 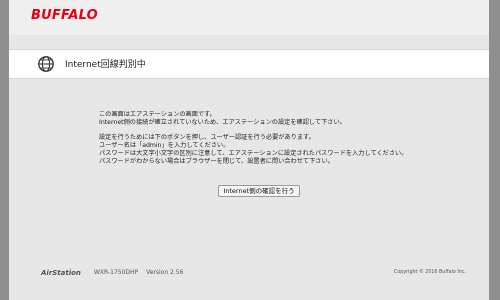 I want to click on top-header: BUFFALO, so click(x=249, y=17).